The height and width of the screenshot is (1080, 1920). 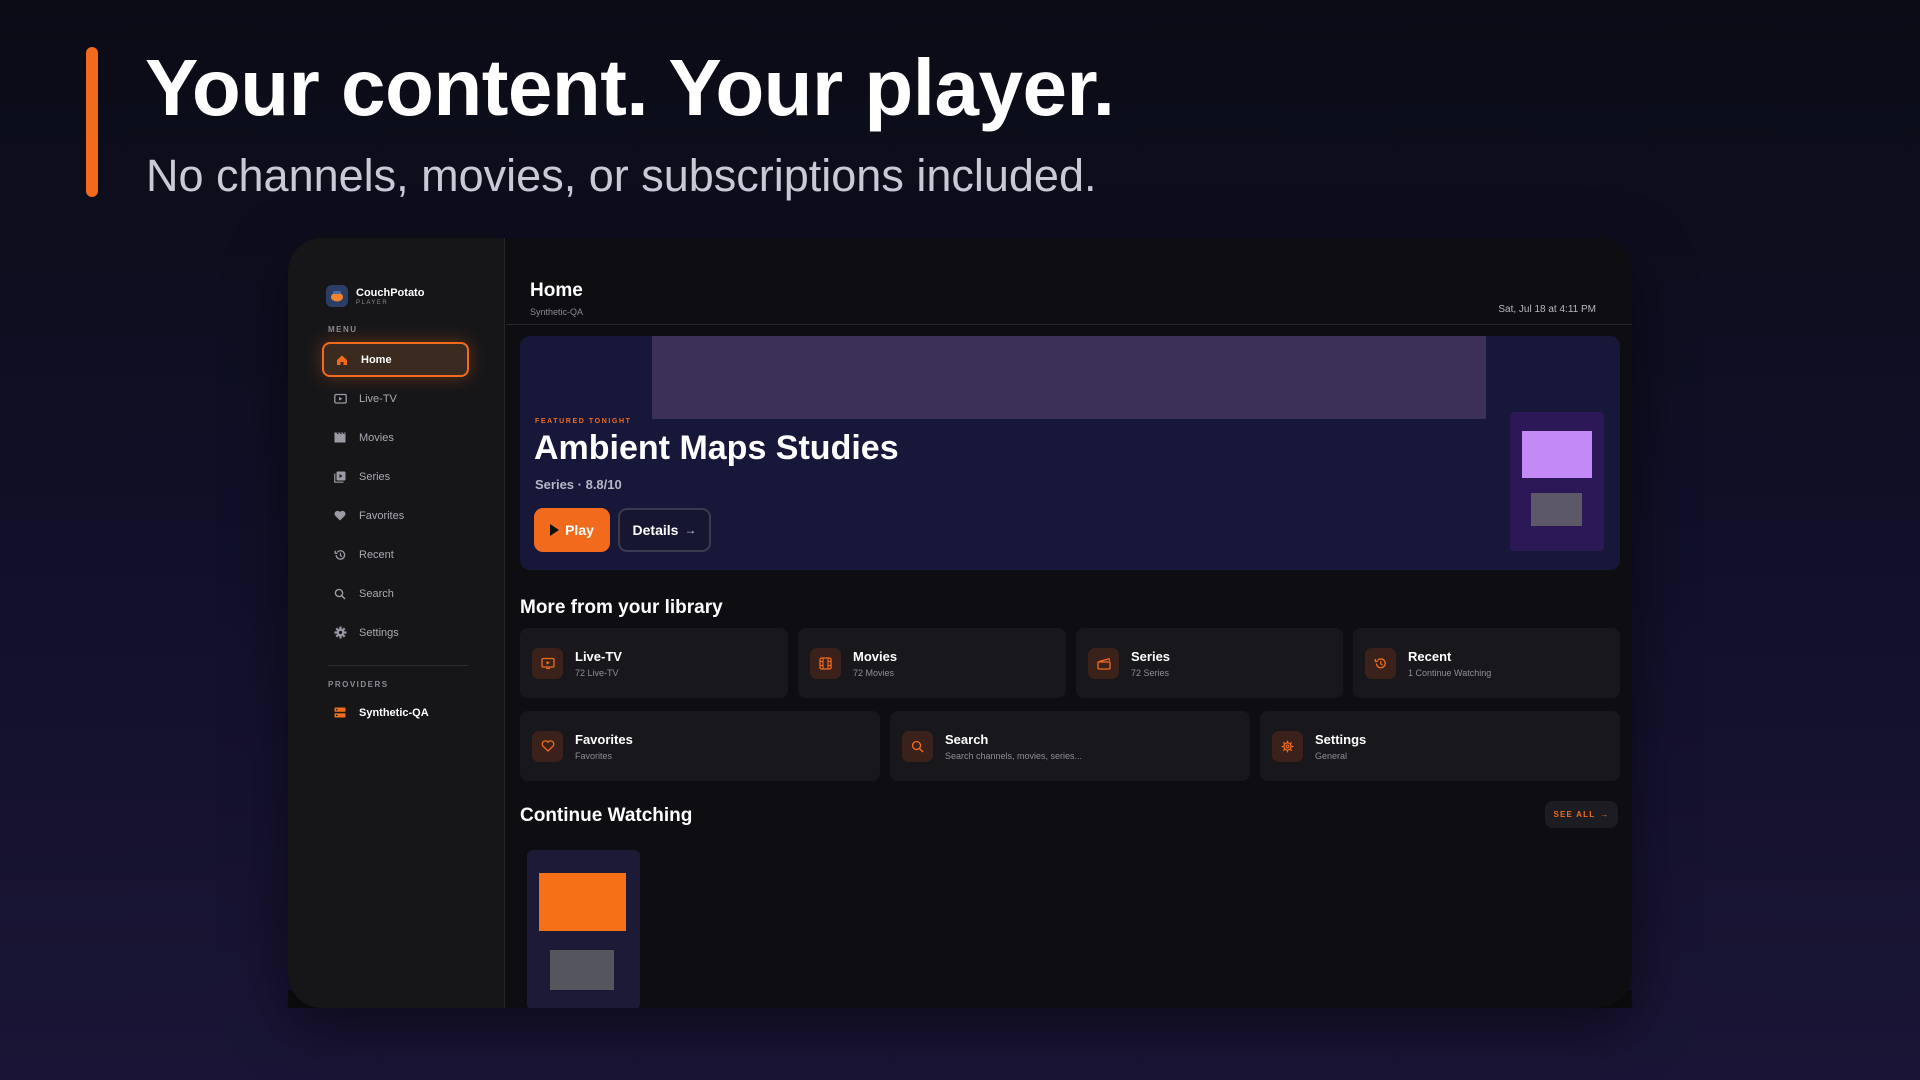 I want to click on tile-subtitle: 72 Movies, so click(x=874, y=672).